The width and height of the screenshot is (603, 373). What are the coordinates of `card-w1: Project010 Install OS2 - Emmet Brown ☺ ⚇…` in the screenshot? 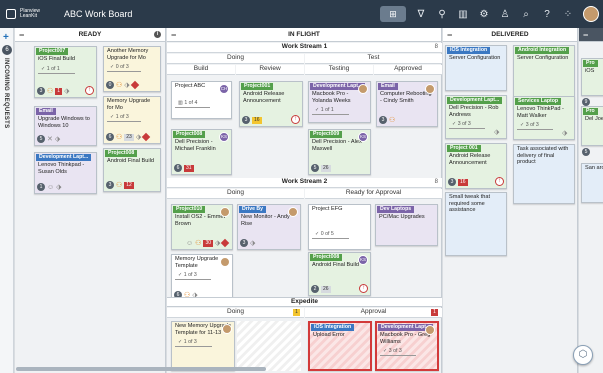 It's located at (202, 227).